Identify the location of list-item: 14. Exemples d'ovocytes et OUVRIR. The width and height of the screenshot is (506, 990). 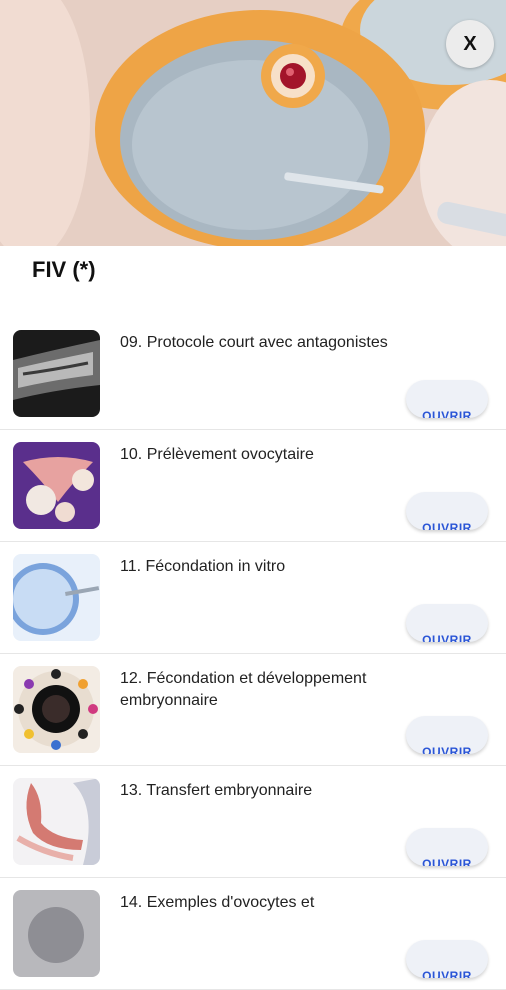
(253, 934).